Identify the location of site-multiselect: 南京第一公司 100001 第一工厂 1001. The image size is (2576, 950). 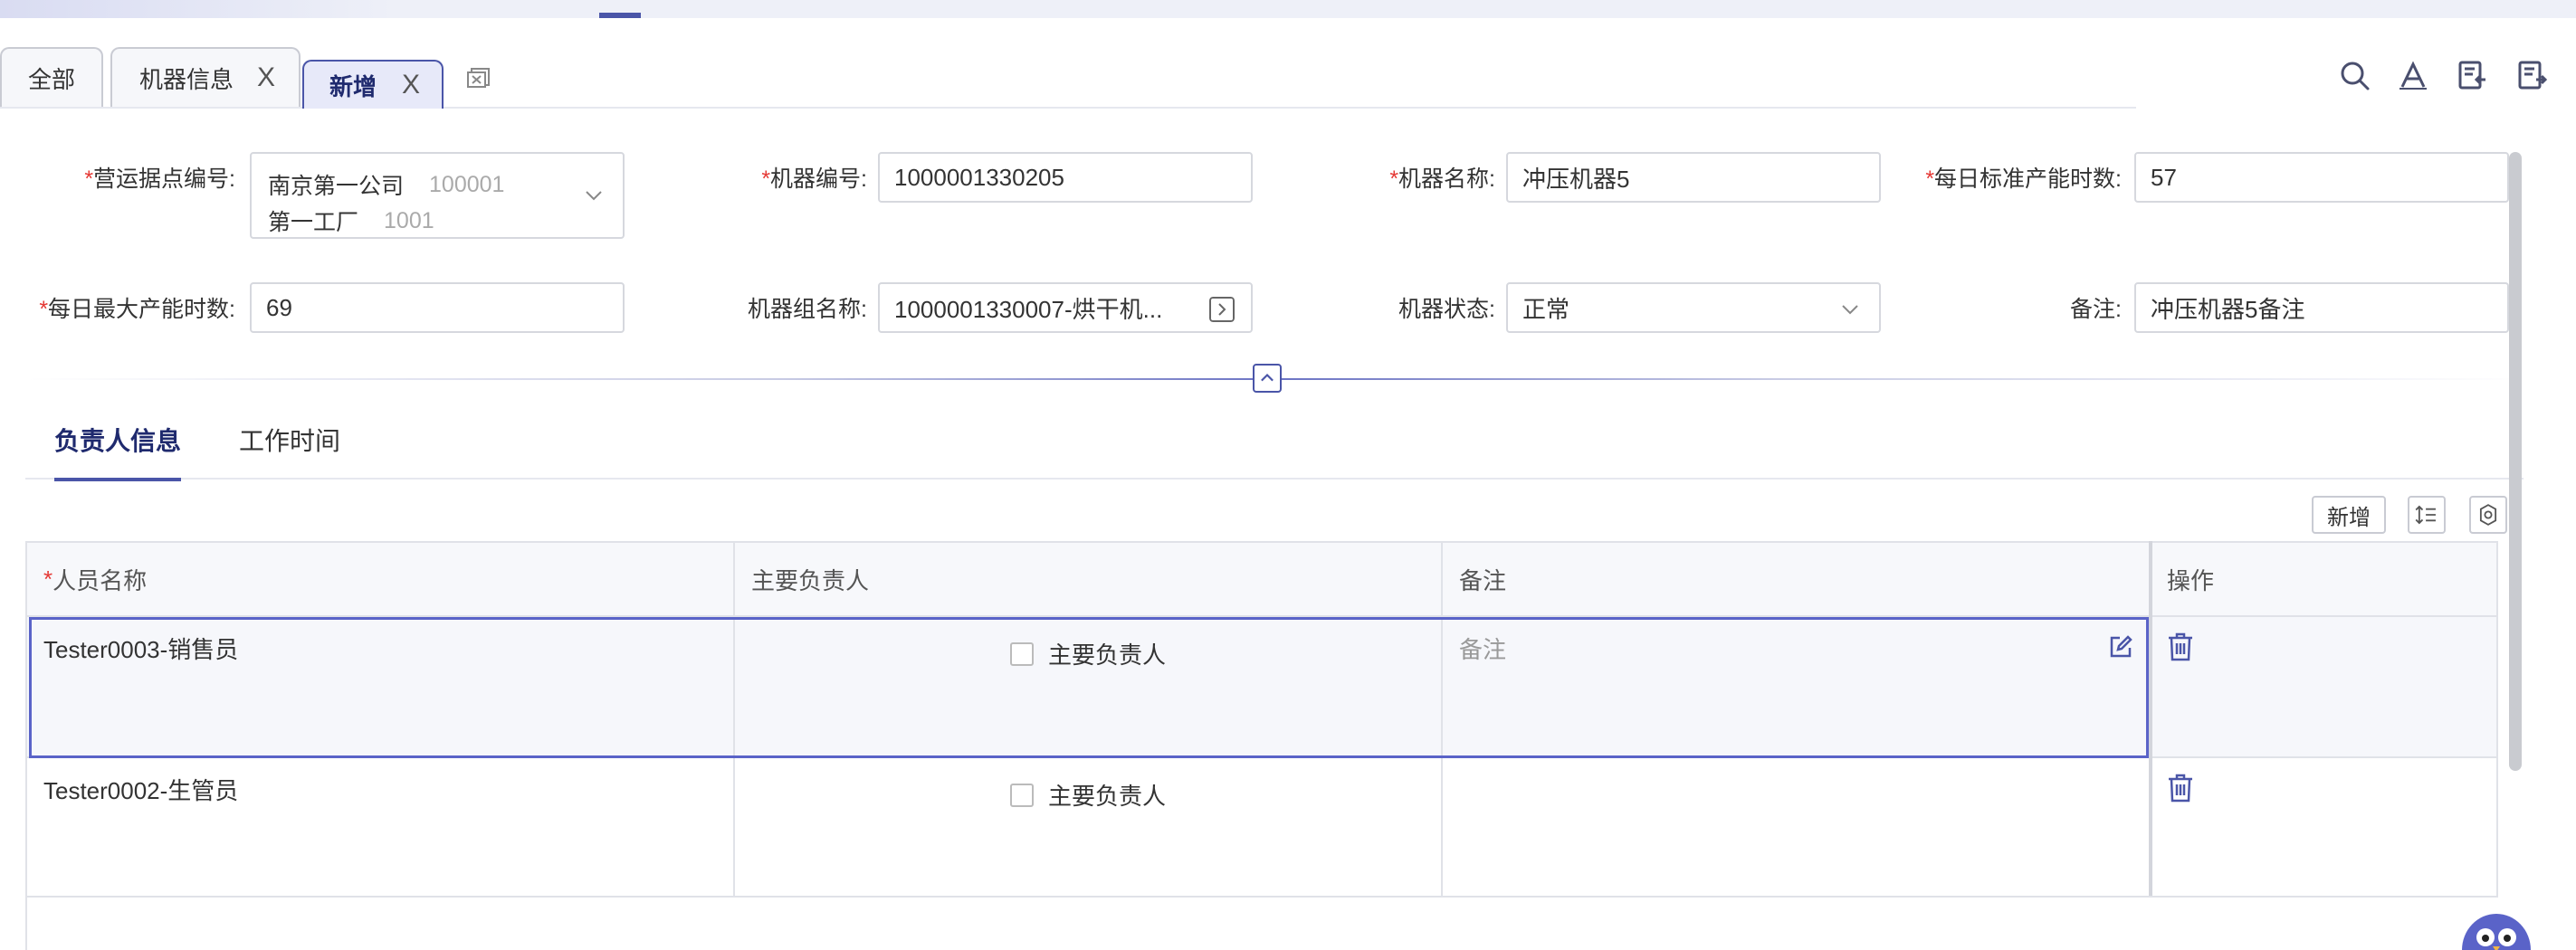
(438, 196).